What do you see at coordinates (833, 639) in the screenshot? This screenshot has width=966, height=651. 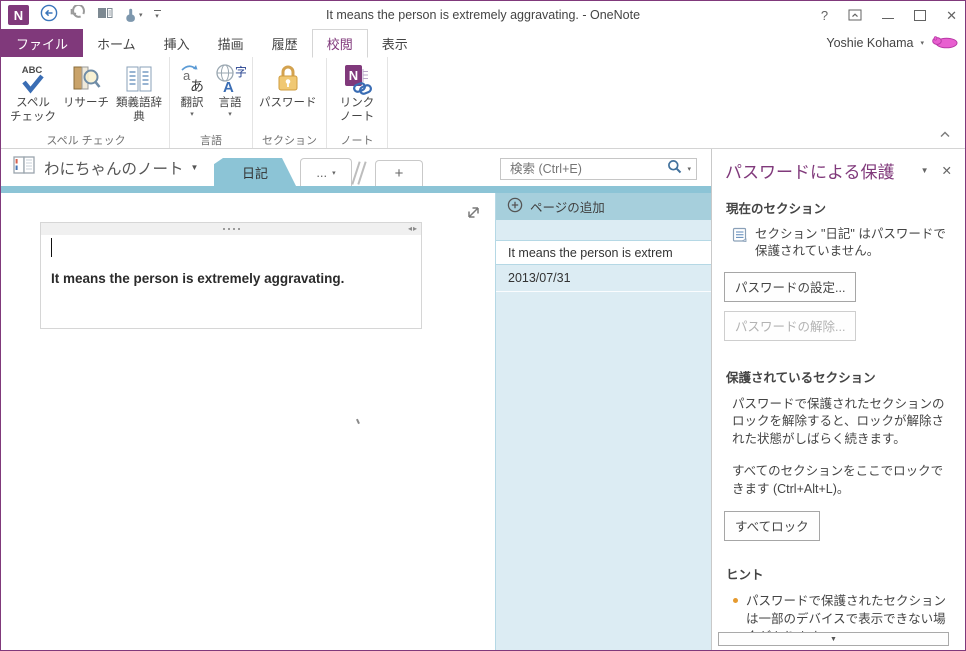 I see `pane-scroll-down-button: ▼` at bounding box center [833, 639].